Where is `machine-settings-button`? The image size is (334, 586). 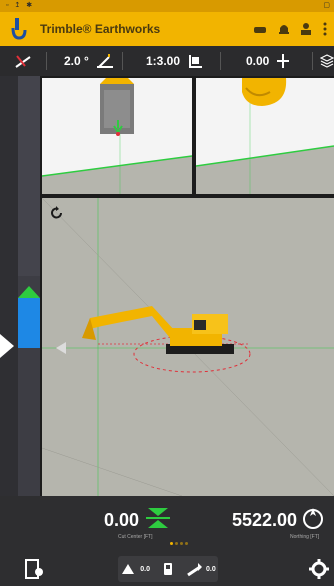
machine-settings-button is located at coordinates (319, 569).